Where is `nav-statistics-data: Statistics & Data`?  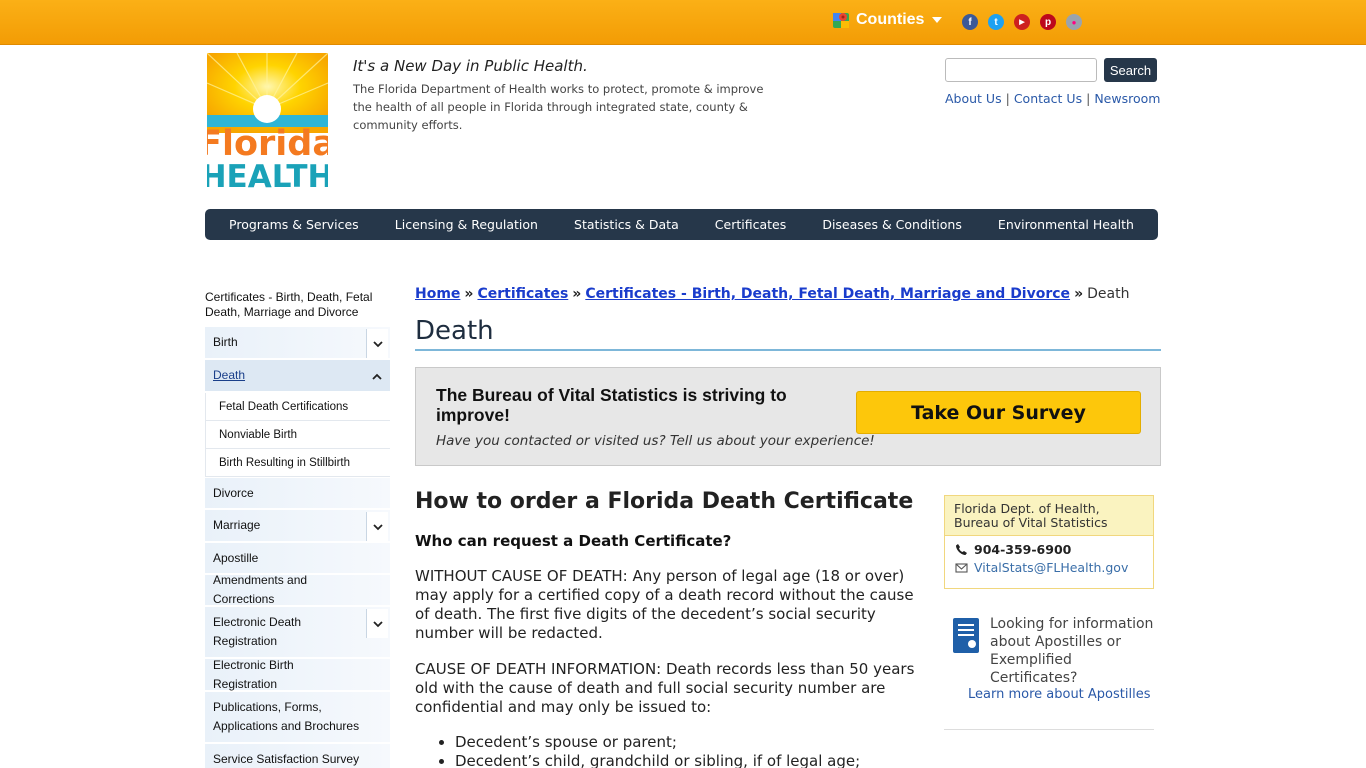 nav-statistics-data: Statistics & Data is located at coordinates (626, 224).